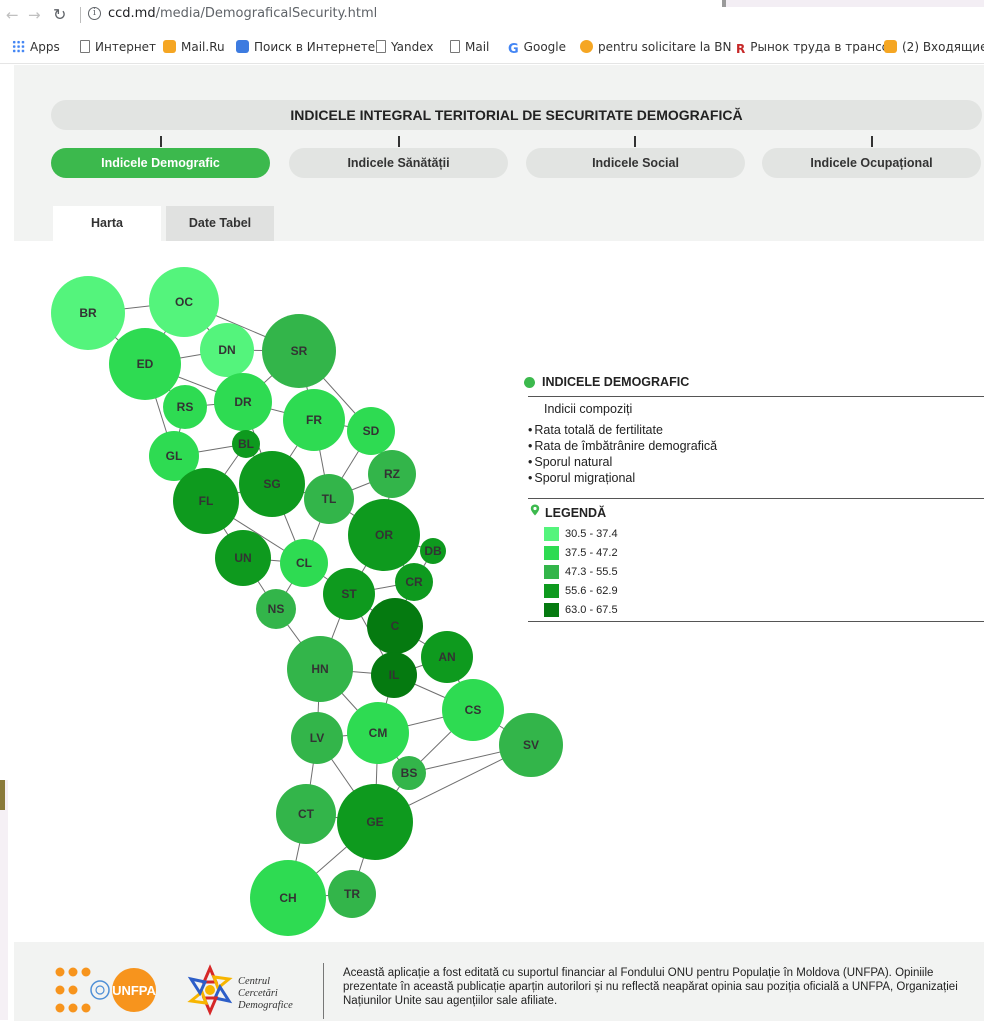 This screenshot has height=1021, width=984. Describe the element at coordinates (18, 46) in the screenshot. I see `apps-grid-icon` at that location.